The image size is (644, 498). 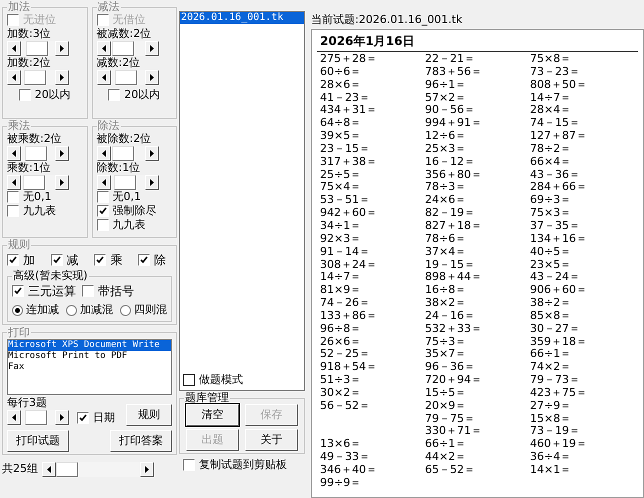 What do you see at coordinates (341, 445) in the screenshot?
I see `question-text: 13×6＝` at bounding box center [341, 445].